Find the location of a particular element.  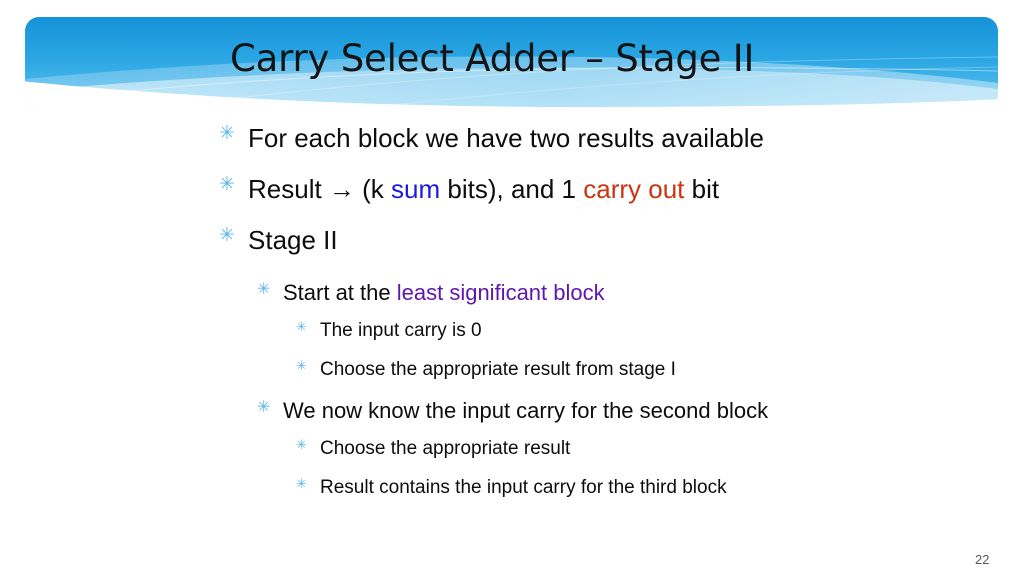

emphasis-sum: sum is located at coordinates (416, 189).